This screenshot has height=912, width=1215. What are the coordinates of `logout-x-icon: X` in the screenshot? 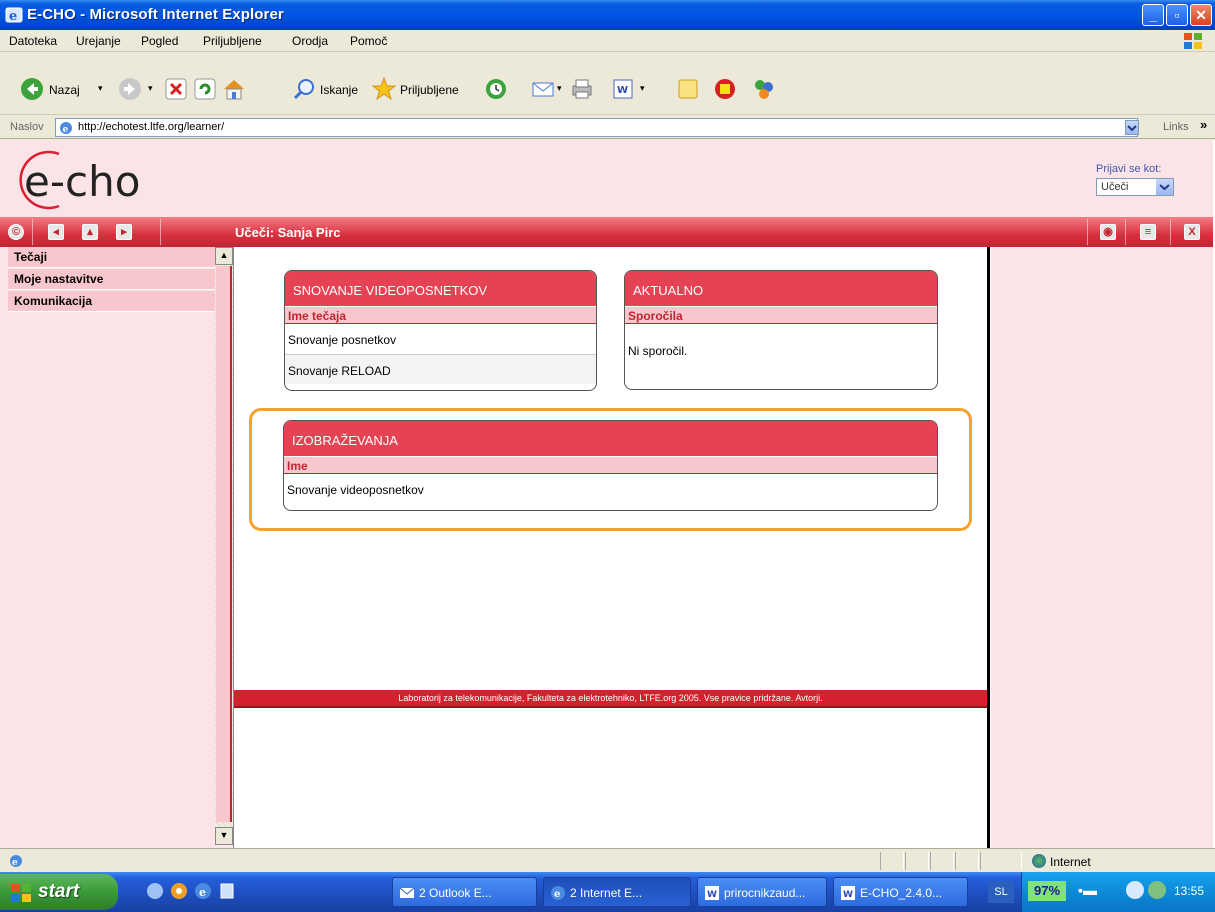 It's located at (1192, 232).